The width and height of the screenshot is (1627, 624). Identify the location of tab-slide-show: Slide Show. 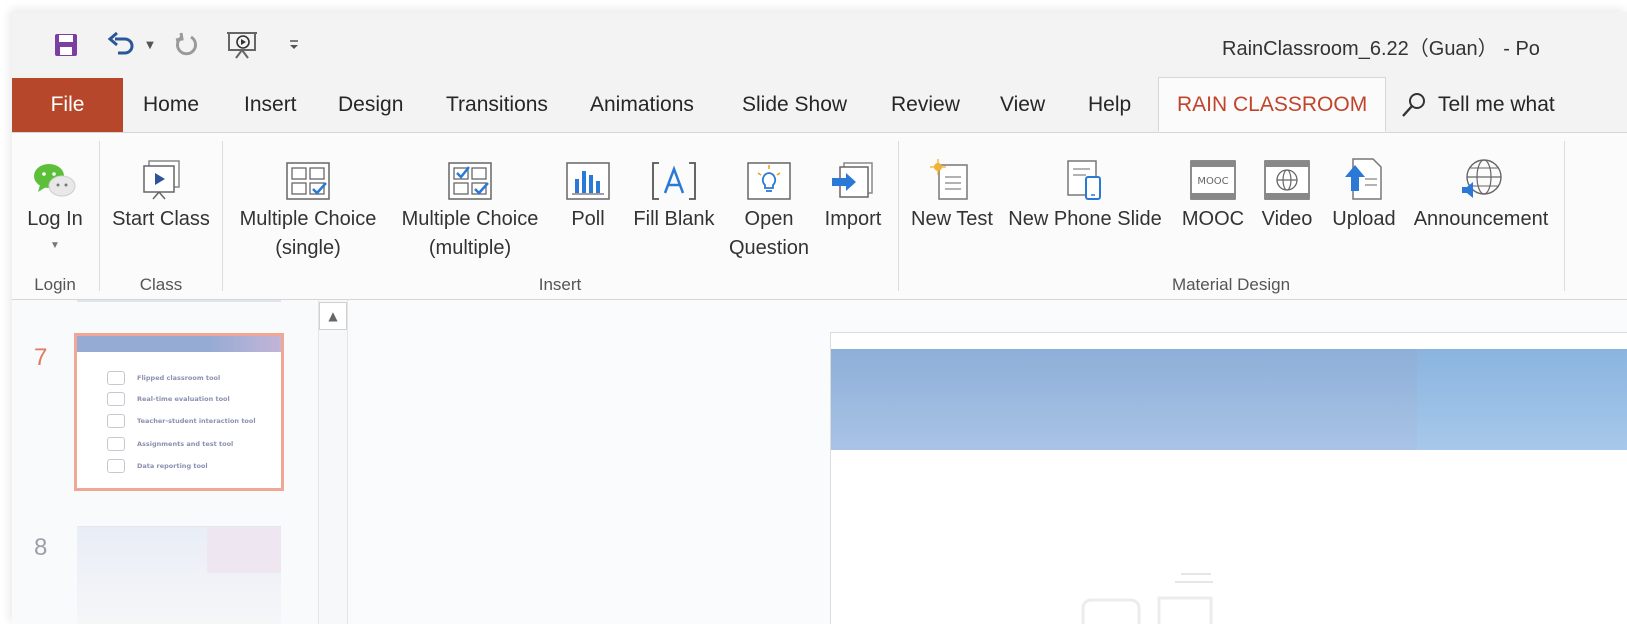
(794, 105).